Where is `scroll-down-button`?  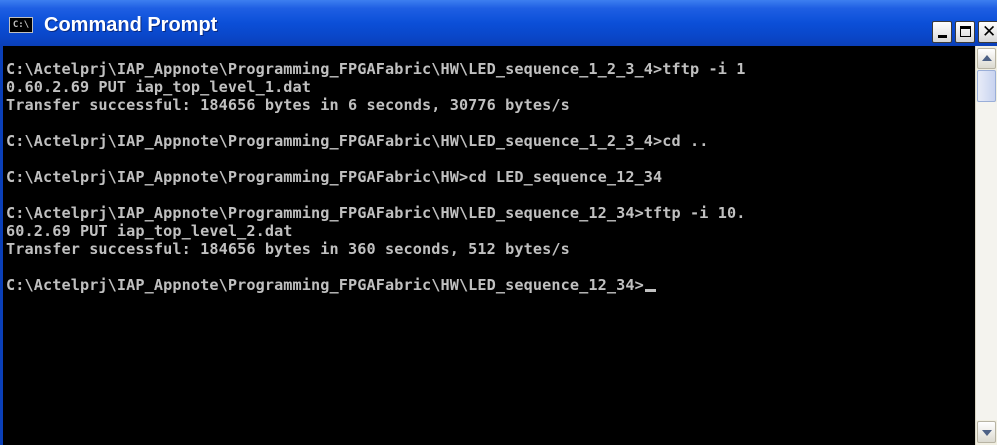 scroll-down-button is located at coordinates (986, 432).